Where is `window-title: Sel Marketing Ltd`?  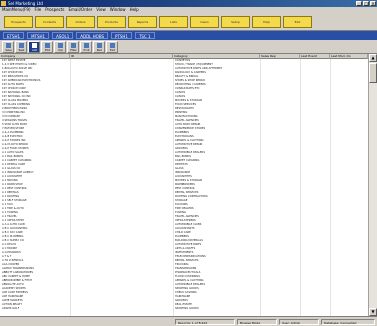 window-title: Sel Marketing Ltd is located at coordinates (25, 3).